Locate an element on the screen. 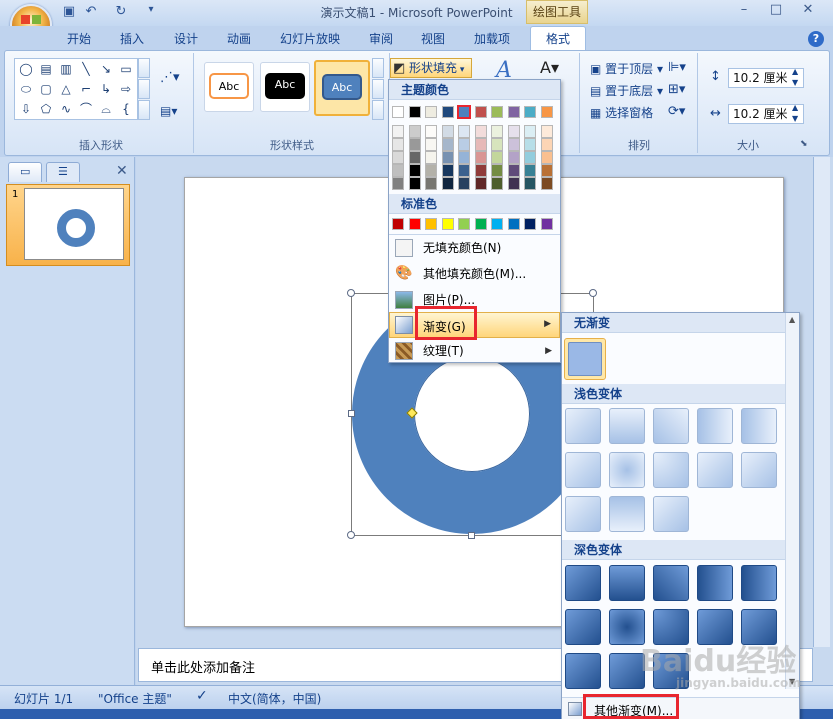 The image size is (833, 719). save-icon: ▣ is located at coordinates (69, 13).